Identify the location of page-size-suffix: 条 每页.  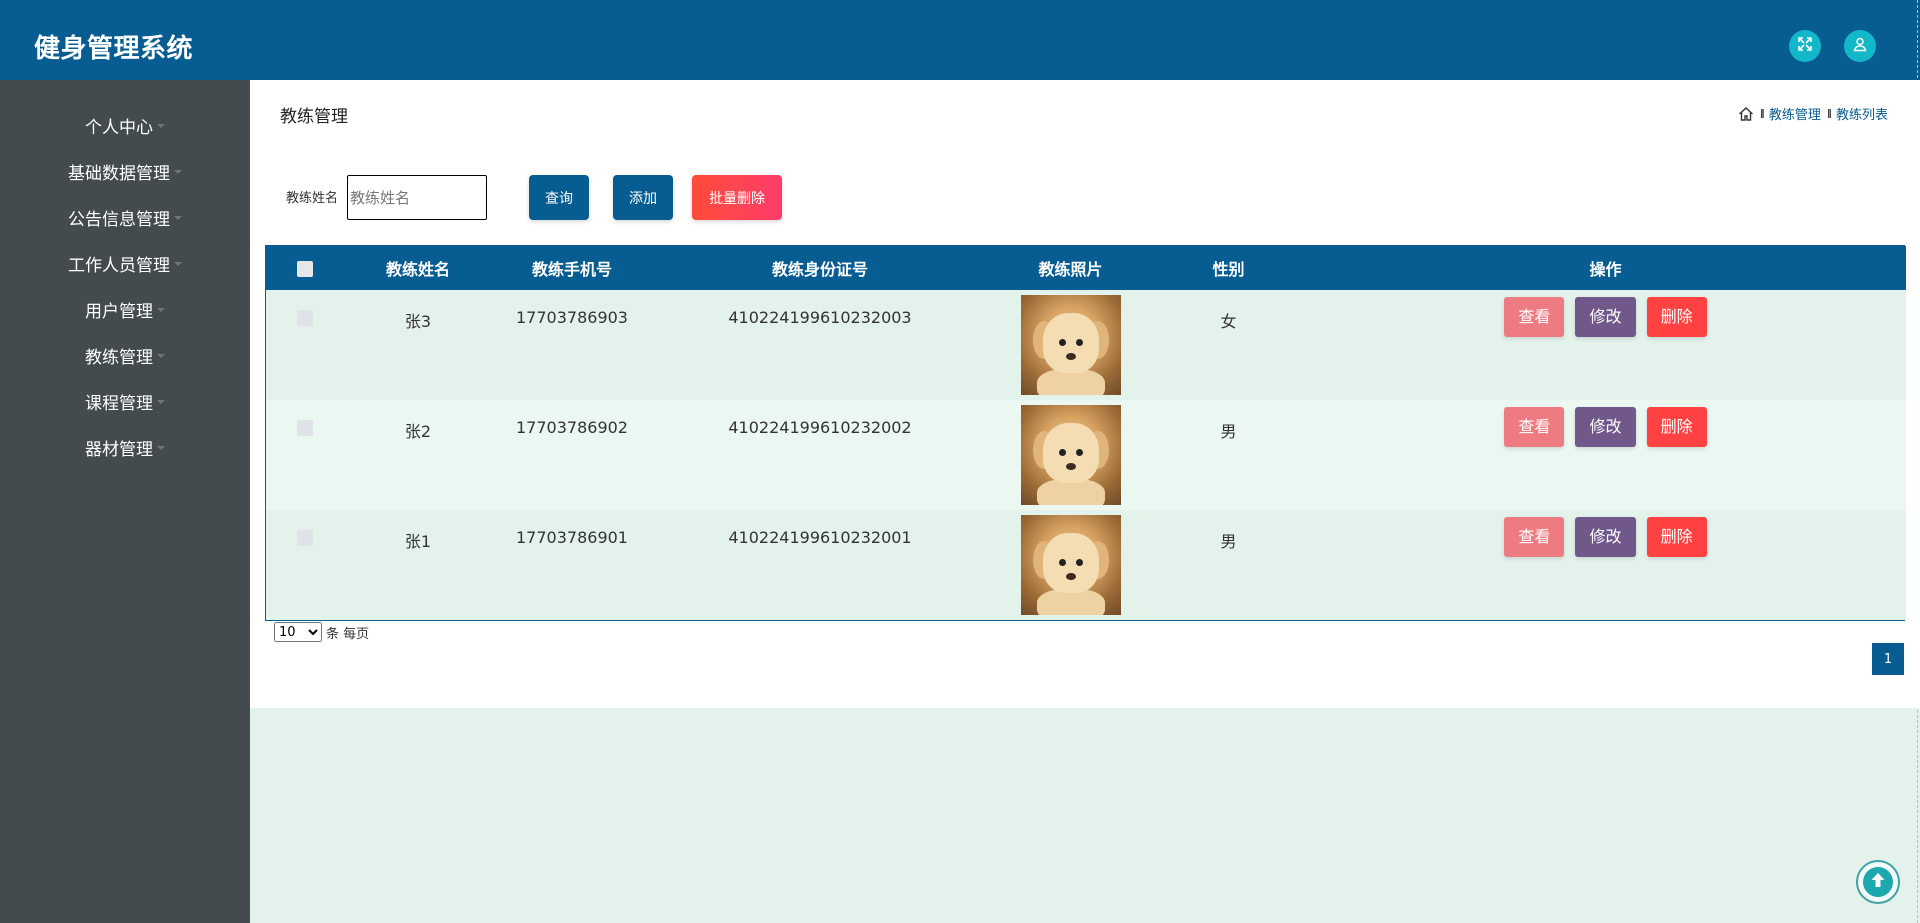
(348, 634).